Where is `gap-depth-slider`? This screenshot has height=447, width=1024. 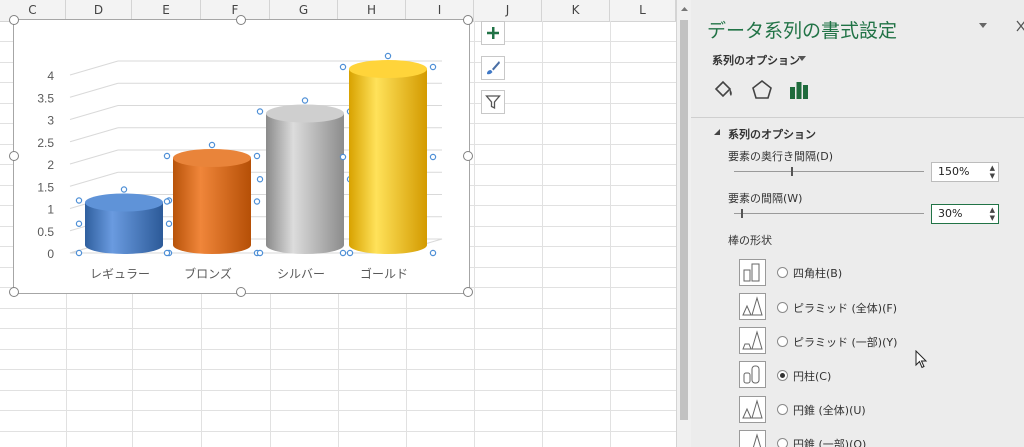 gap-depth-slider is located at coordinates (829, 171).